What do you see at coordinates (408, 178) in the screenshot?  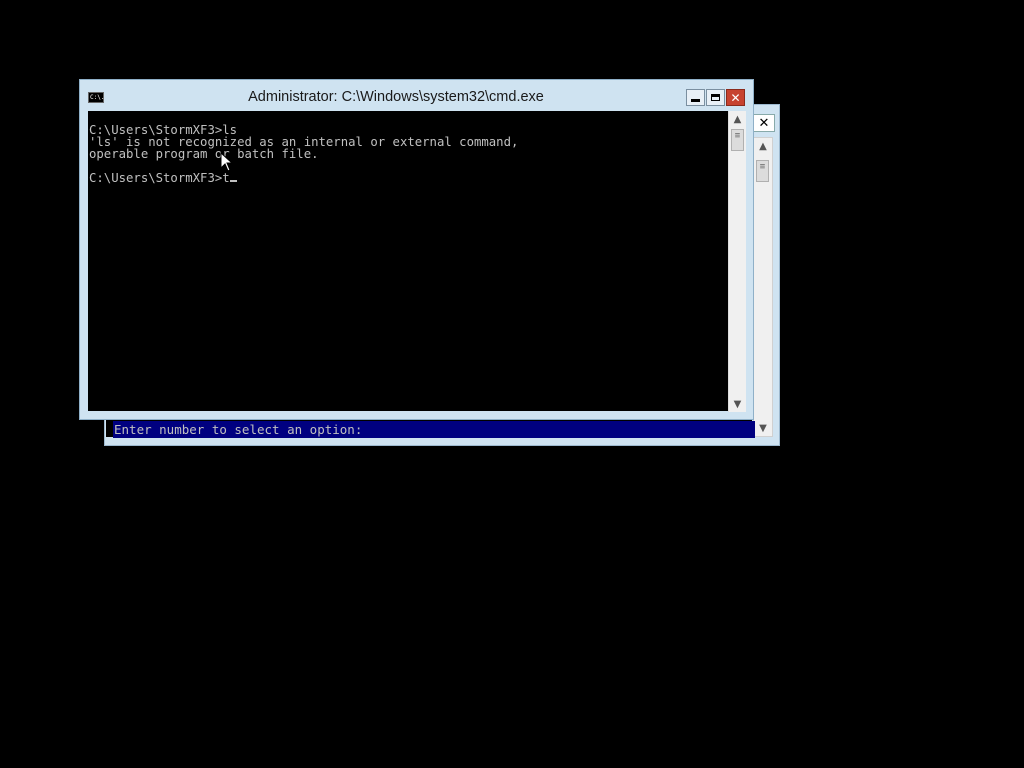 I see `console-prompt-line: C:\Users\StormXF3>t` at bounding box center [408, 178].